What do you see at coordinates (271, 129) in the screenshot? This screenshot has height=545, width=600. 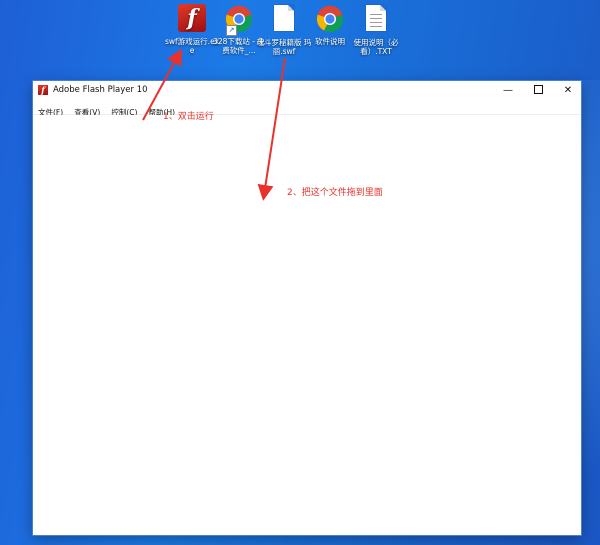 I see `arrow-to-window` at bounding box center [271, 129].